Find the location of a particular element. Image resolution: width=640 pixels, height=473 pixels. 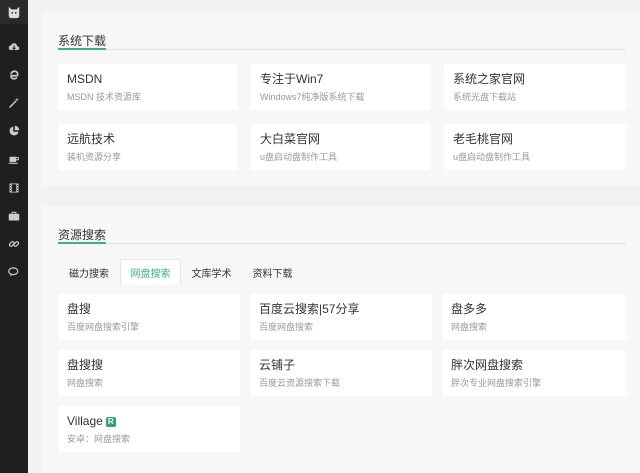

card-desc: 安卓：网盘搜索 is located at coordinates (99, 439).